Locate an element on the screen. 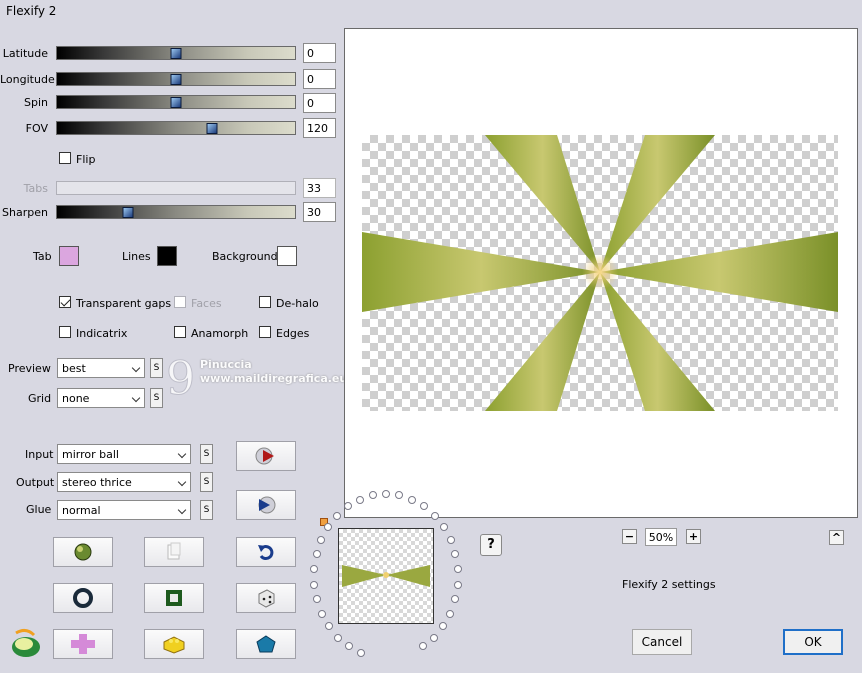 The height and width of the screenshot is (673, 862). faces-checkbox is located at coordinates (180, 302).